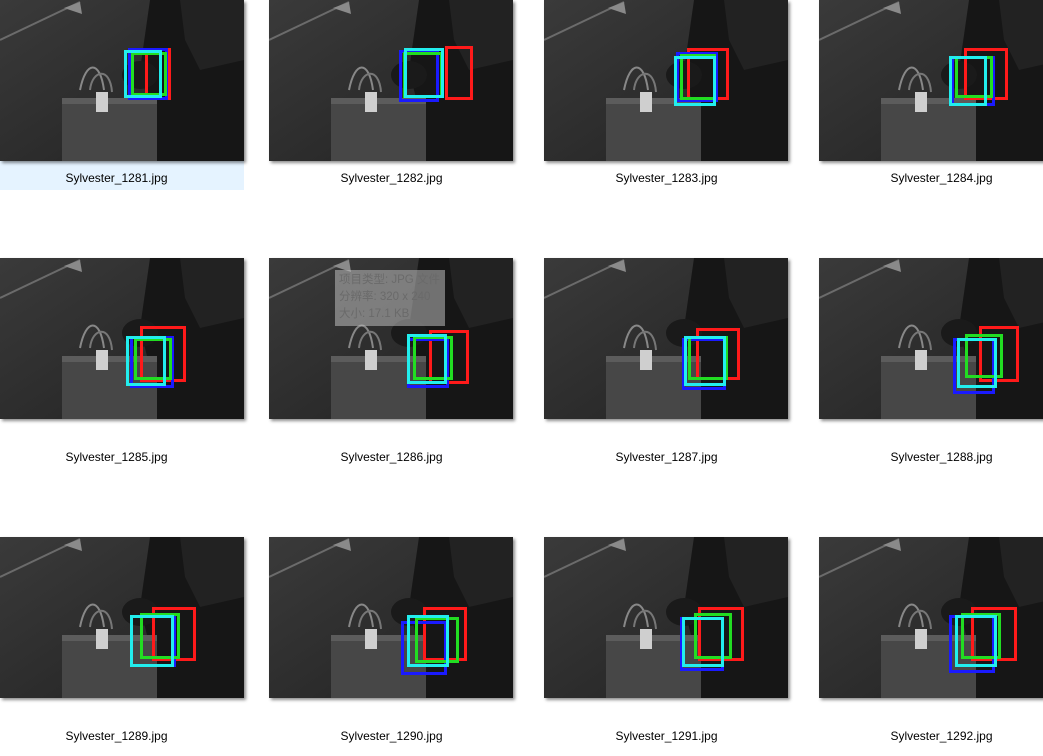 The width and height of the screenshot is (1043, 756). I want to click on file-item: Sylvester_1285.jpg, so click(122, 361).